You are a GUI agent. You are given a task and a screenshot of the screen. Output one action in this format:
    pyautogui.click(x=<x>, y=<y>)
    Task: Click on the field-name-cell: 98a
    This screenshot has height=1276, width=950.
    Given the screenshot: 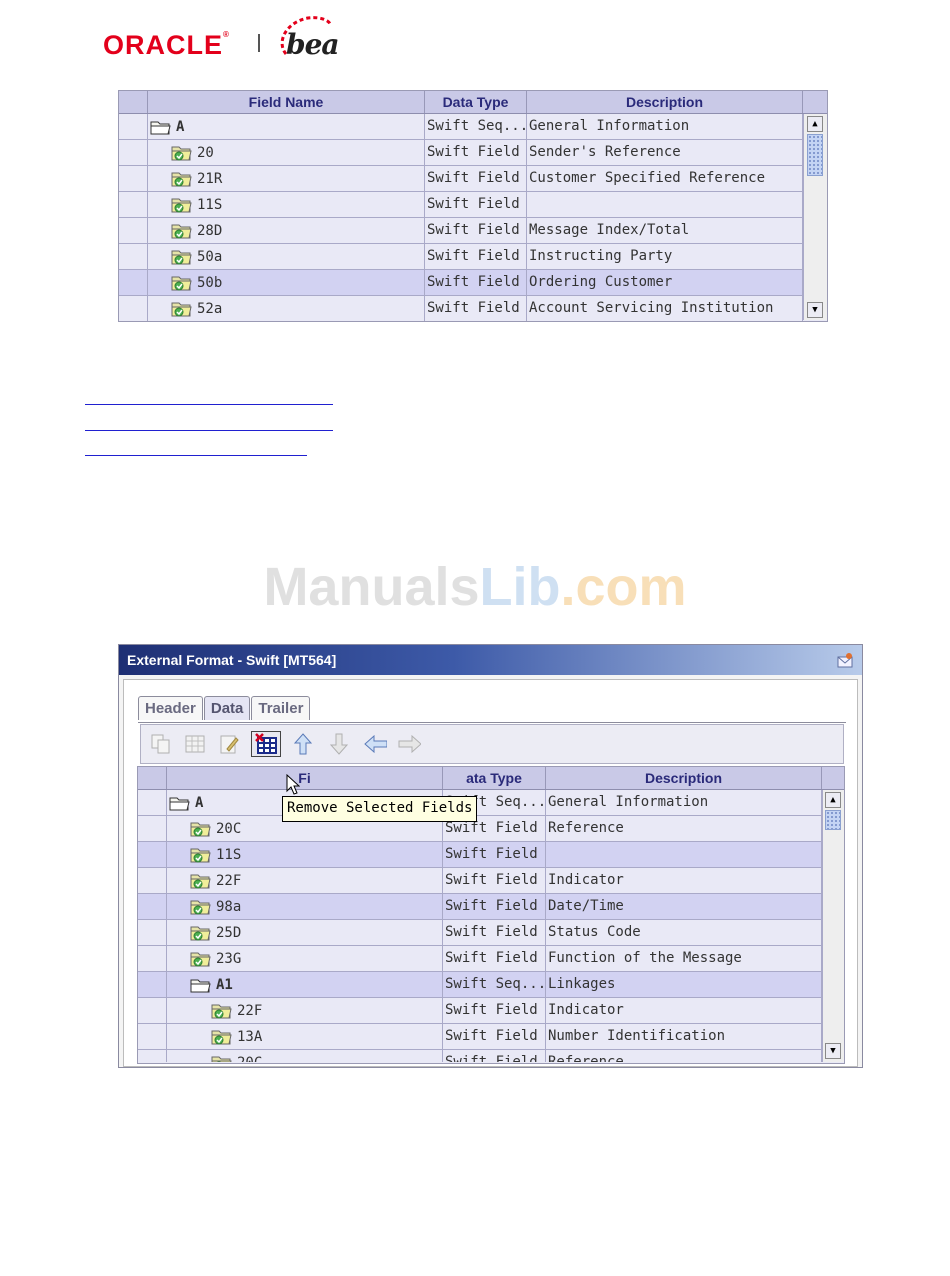 What is the action you would take?
    pyautogui.click(x=305, y=906)
    